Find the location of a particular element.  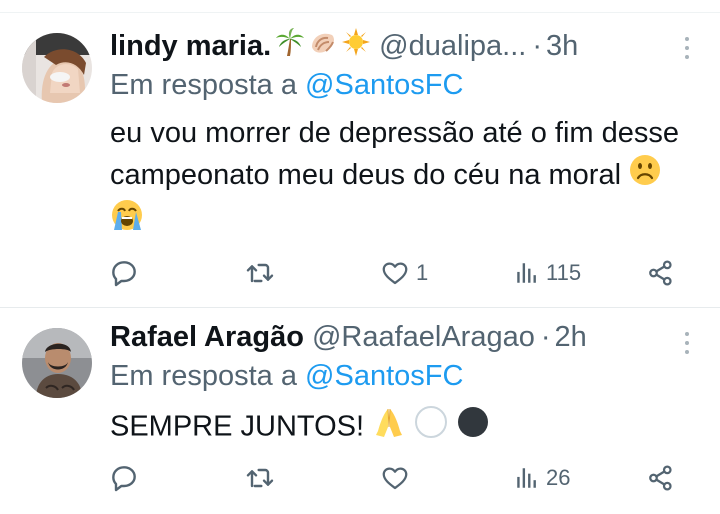

tweet-header: lindy maria. @dualipa... · 3h is located at coordinates (405, 46).